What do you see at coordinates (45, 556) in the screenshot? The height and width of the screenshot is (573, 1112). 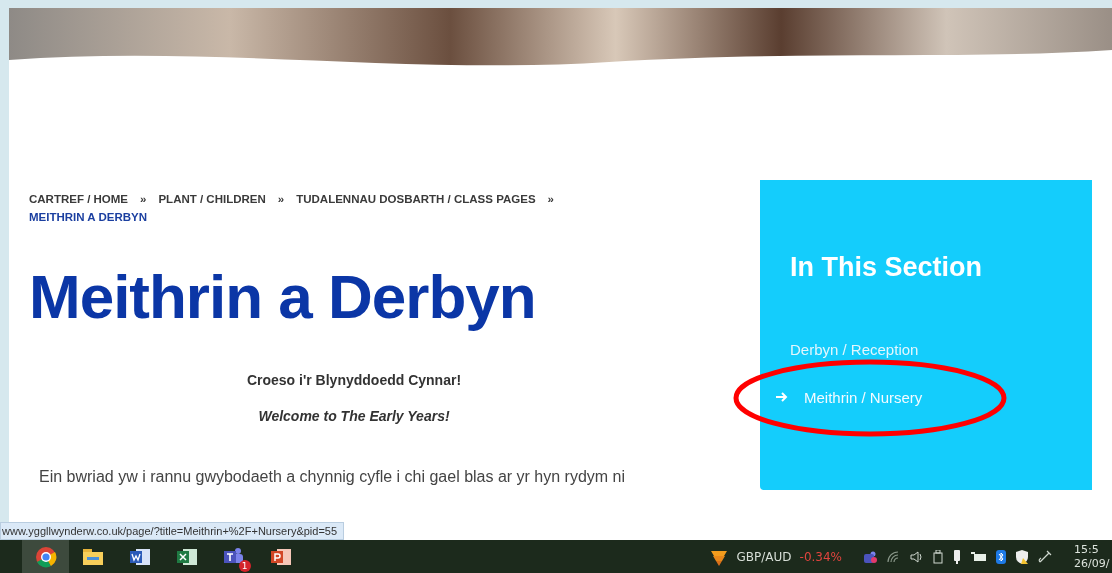 I see `browser-icon` at bounding box center [45, 556].